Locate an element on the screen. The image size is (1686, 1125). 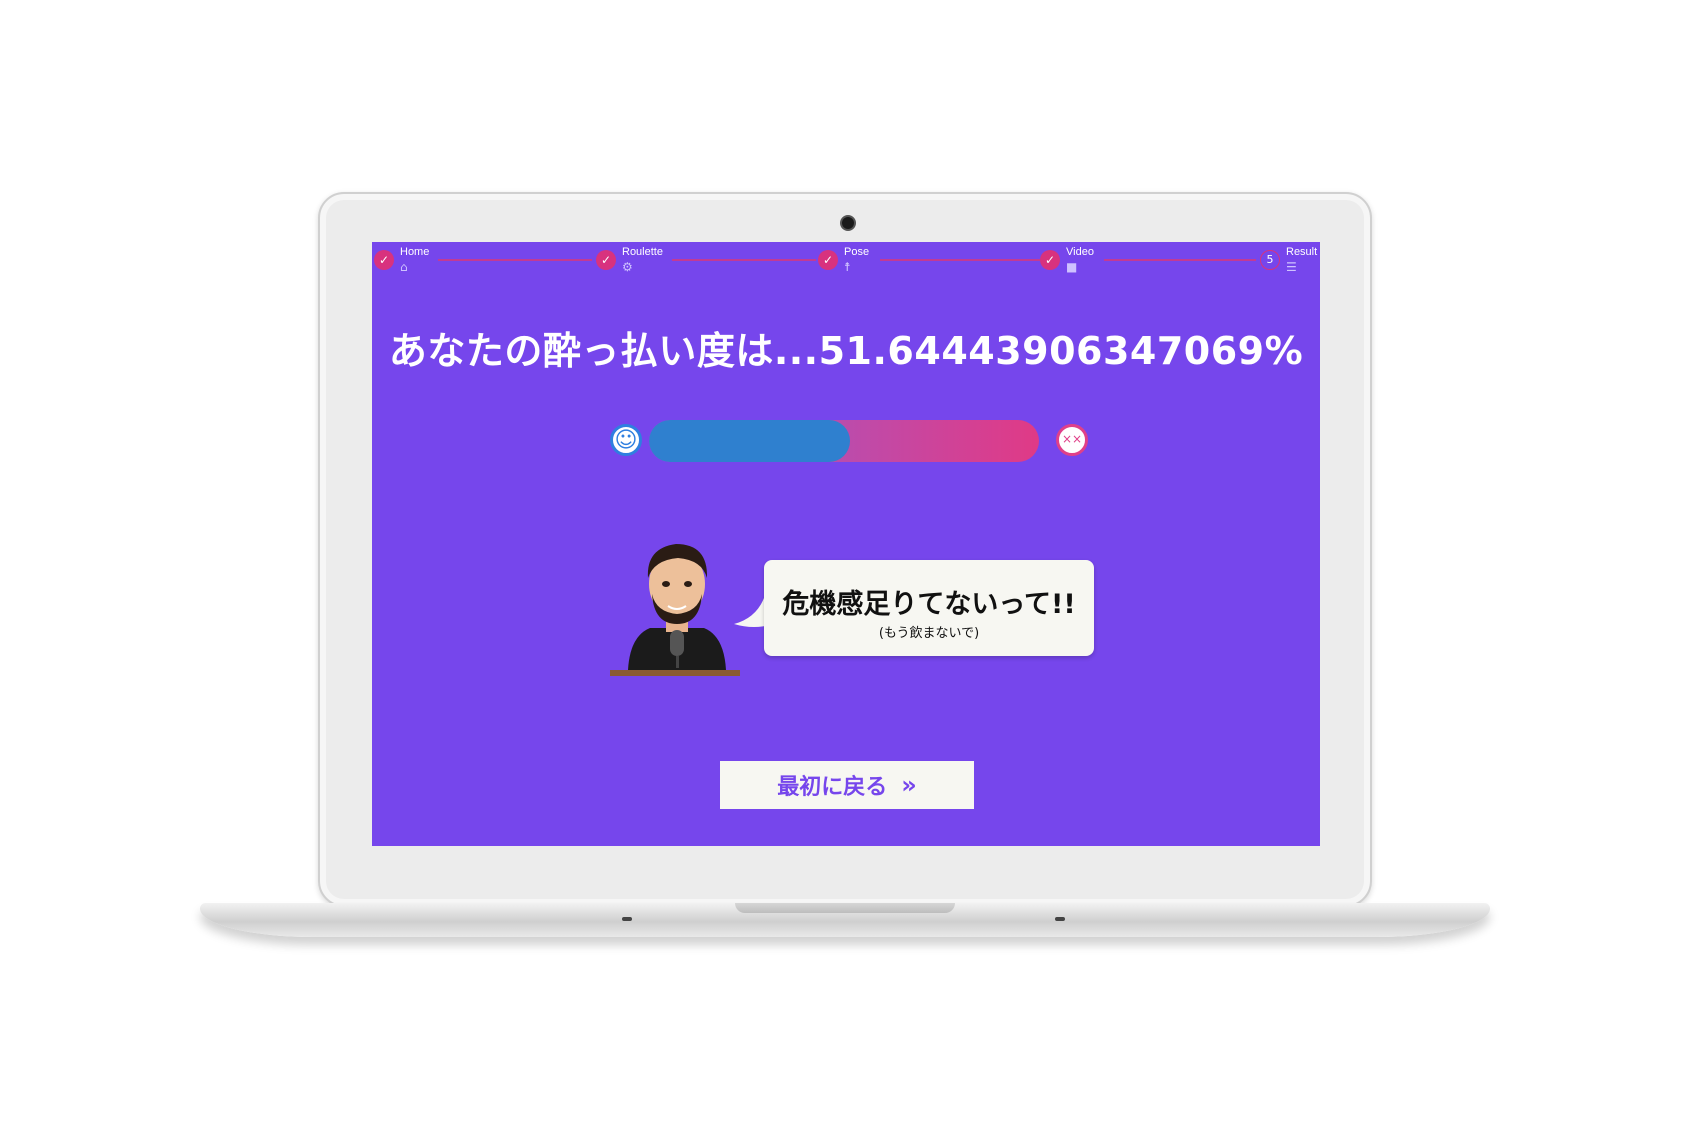
video-camera-icon: ■ is located at coordinates (1072, 267).